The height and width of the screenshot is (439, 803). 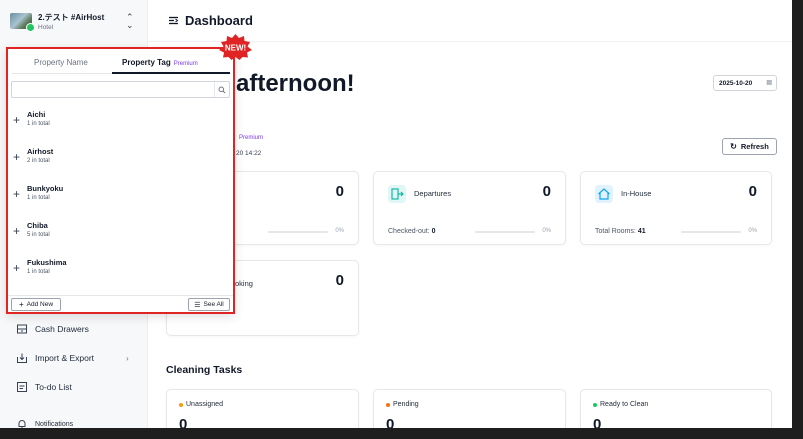 What do you see at coordinates (120, 124) in the screenshot?
I see `tag-item-aichi: + Aichi 1 in total` at bounding box center [120, 124].